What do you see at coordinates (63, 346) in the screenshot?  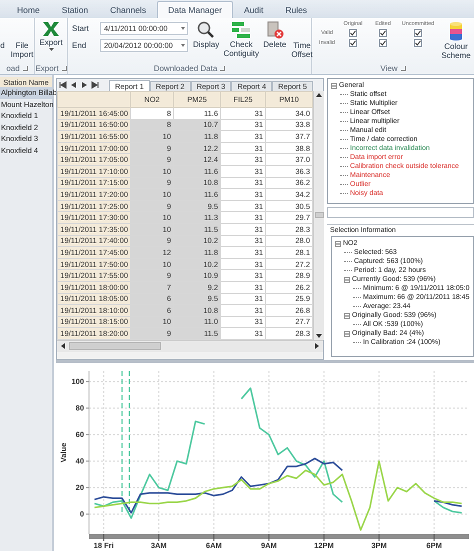 I see `scroll-left-icon` at bounding box center [63, 346].